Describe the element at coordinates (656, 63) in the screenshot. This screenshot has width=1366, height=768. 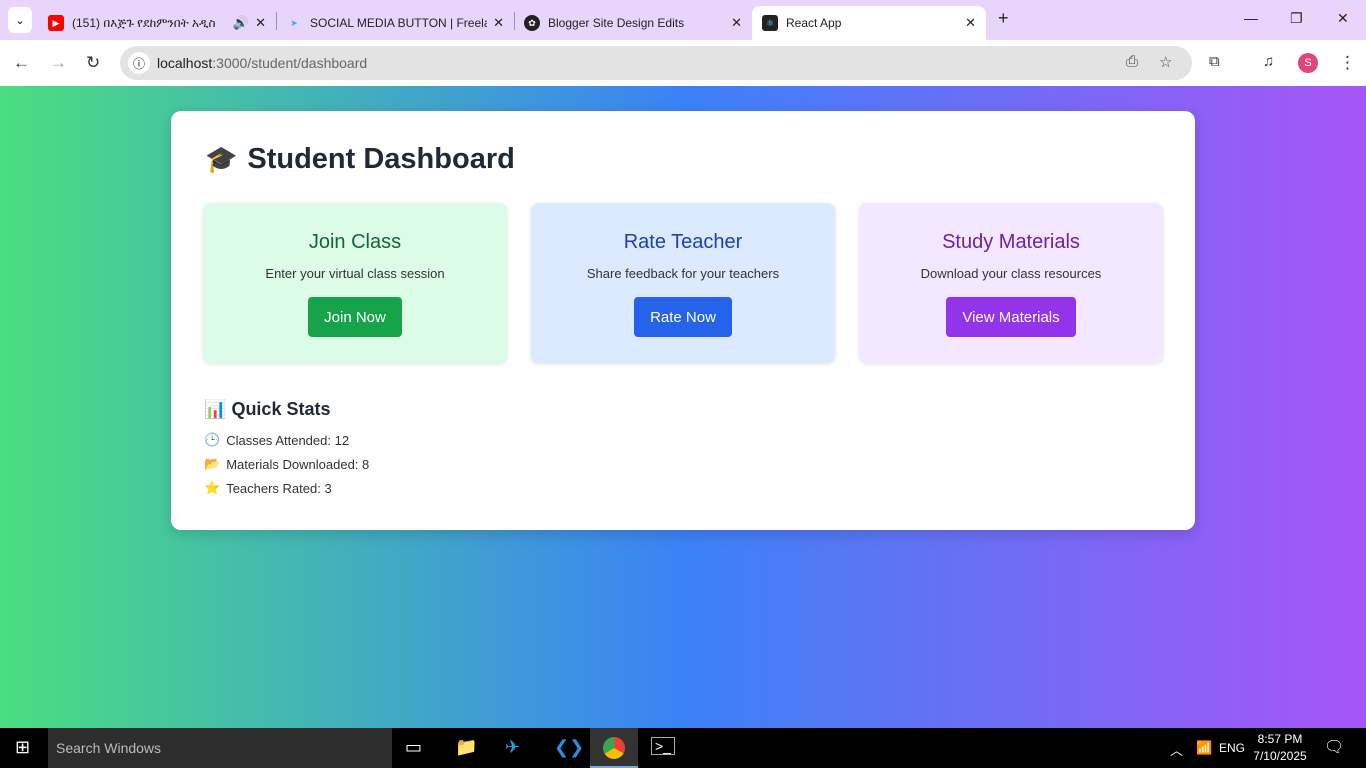
I see `address-bar: ⓘ localhost:3000/student/dashboard ⎙ ☆` at that location.